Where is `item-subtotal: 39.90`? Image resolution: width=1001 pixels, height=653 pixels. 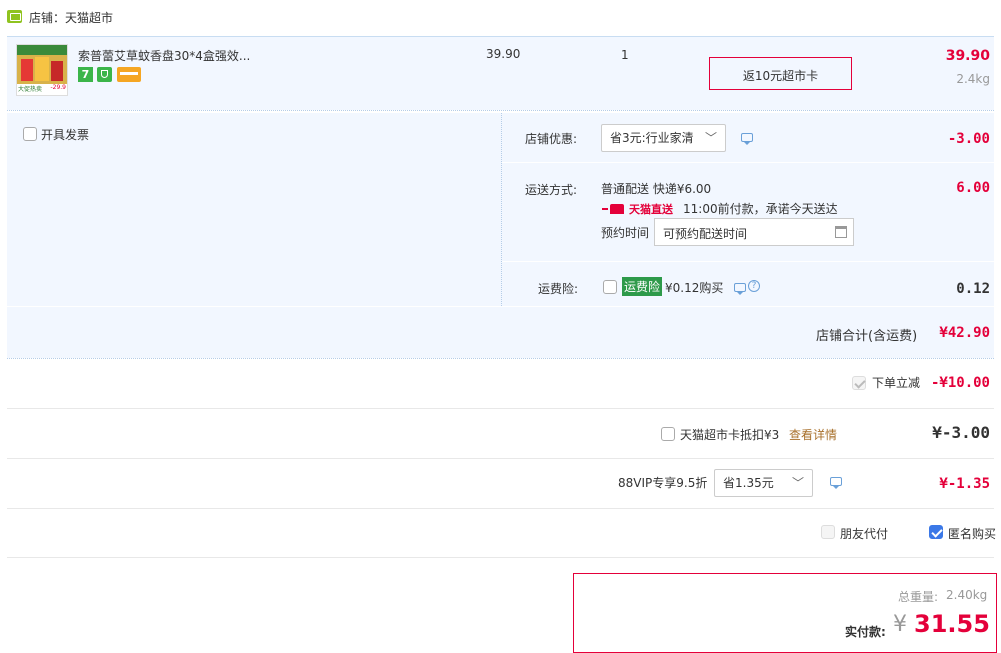 item-subtotal: 39.90 is located at coordinates (967, 56).